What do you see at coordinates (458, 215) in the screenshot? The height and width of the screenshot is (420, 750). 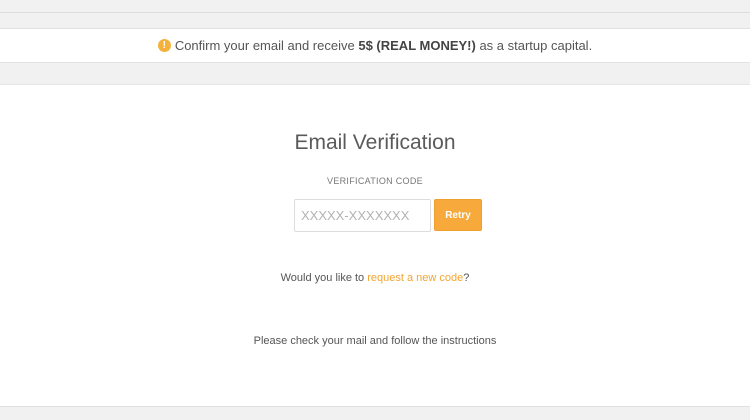 I see `retry-button: Retry` at bounding box center [458, 215].